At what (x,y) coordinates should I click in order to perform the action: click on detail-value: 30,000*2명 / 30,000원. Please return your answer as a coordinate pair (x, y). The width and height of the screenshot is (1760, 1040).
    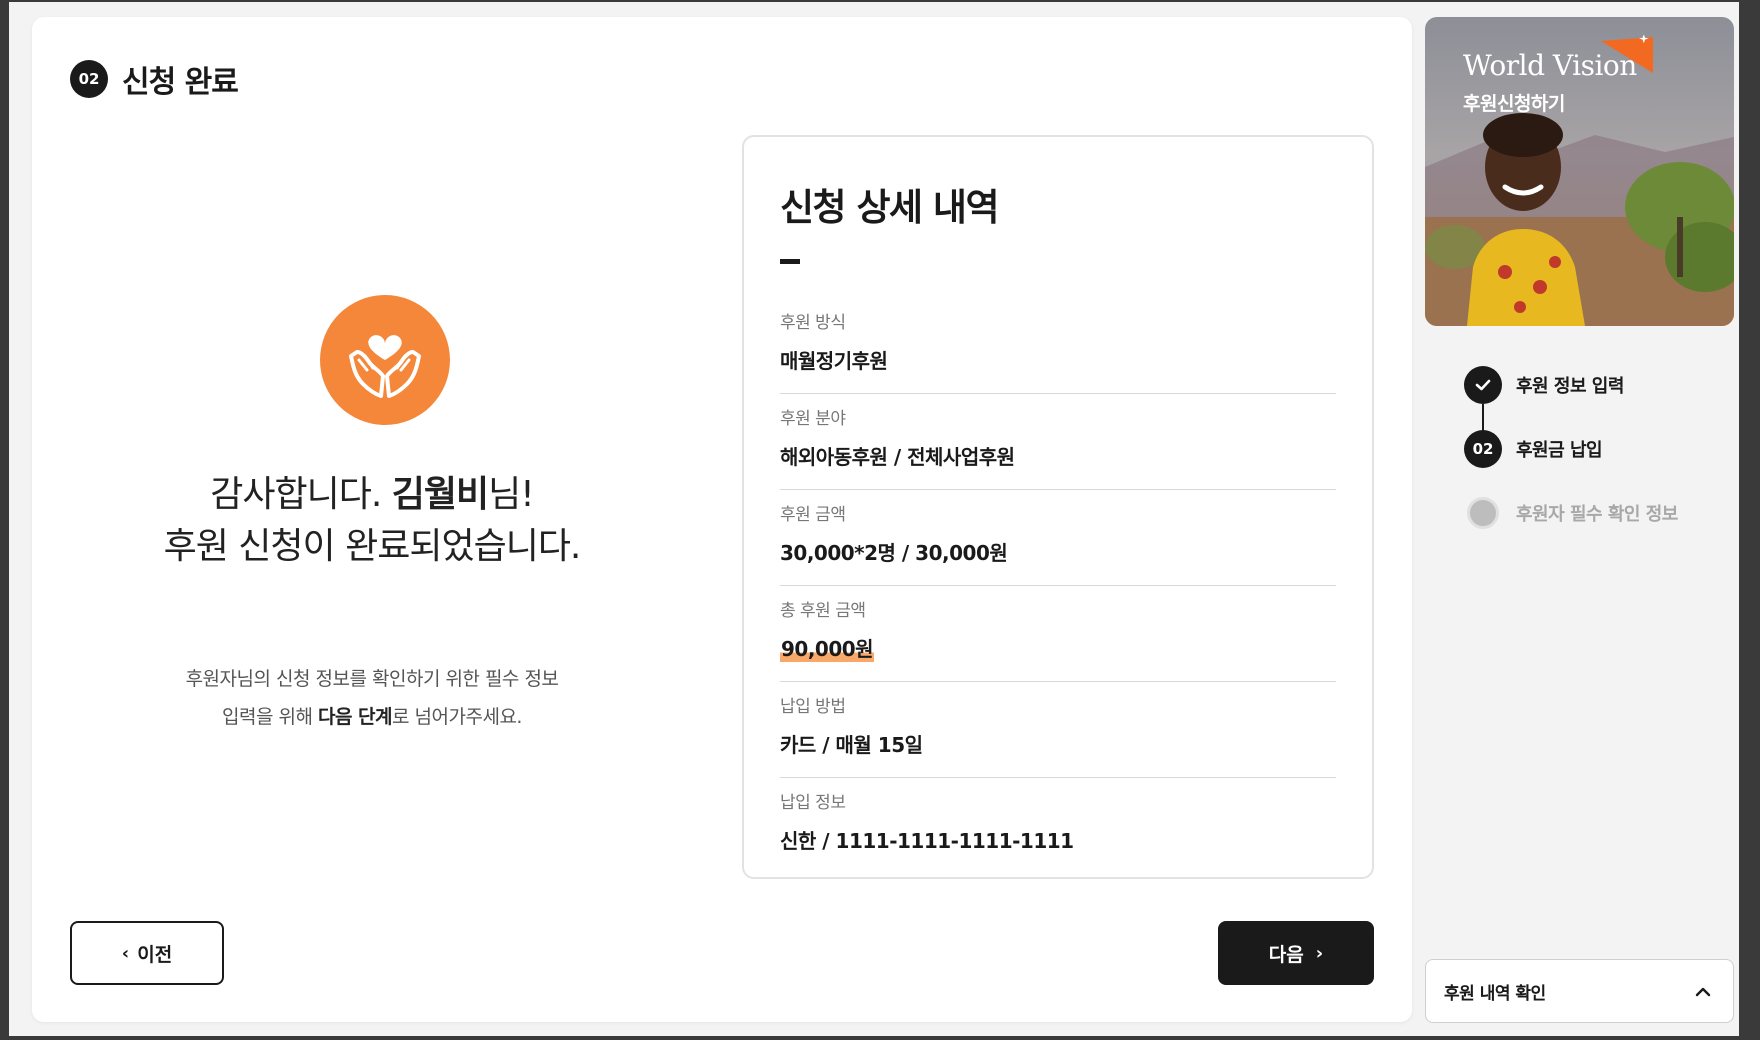
    Looking at the image, I should click on (894, 553).